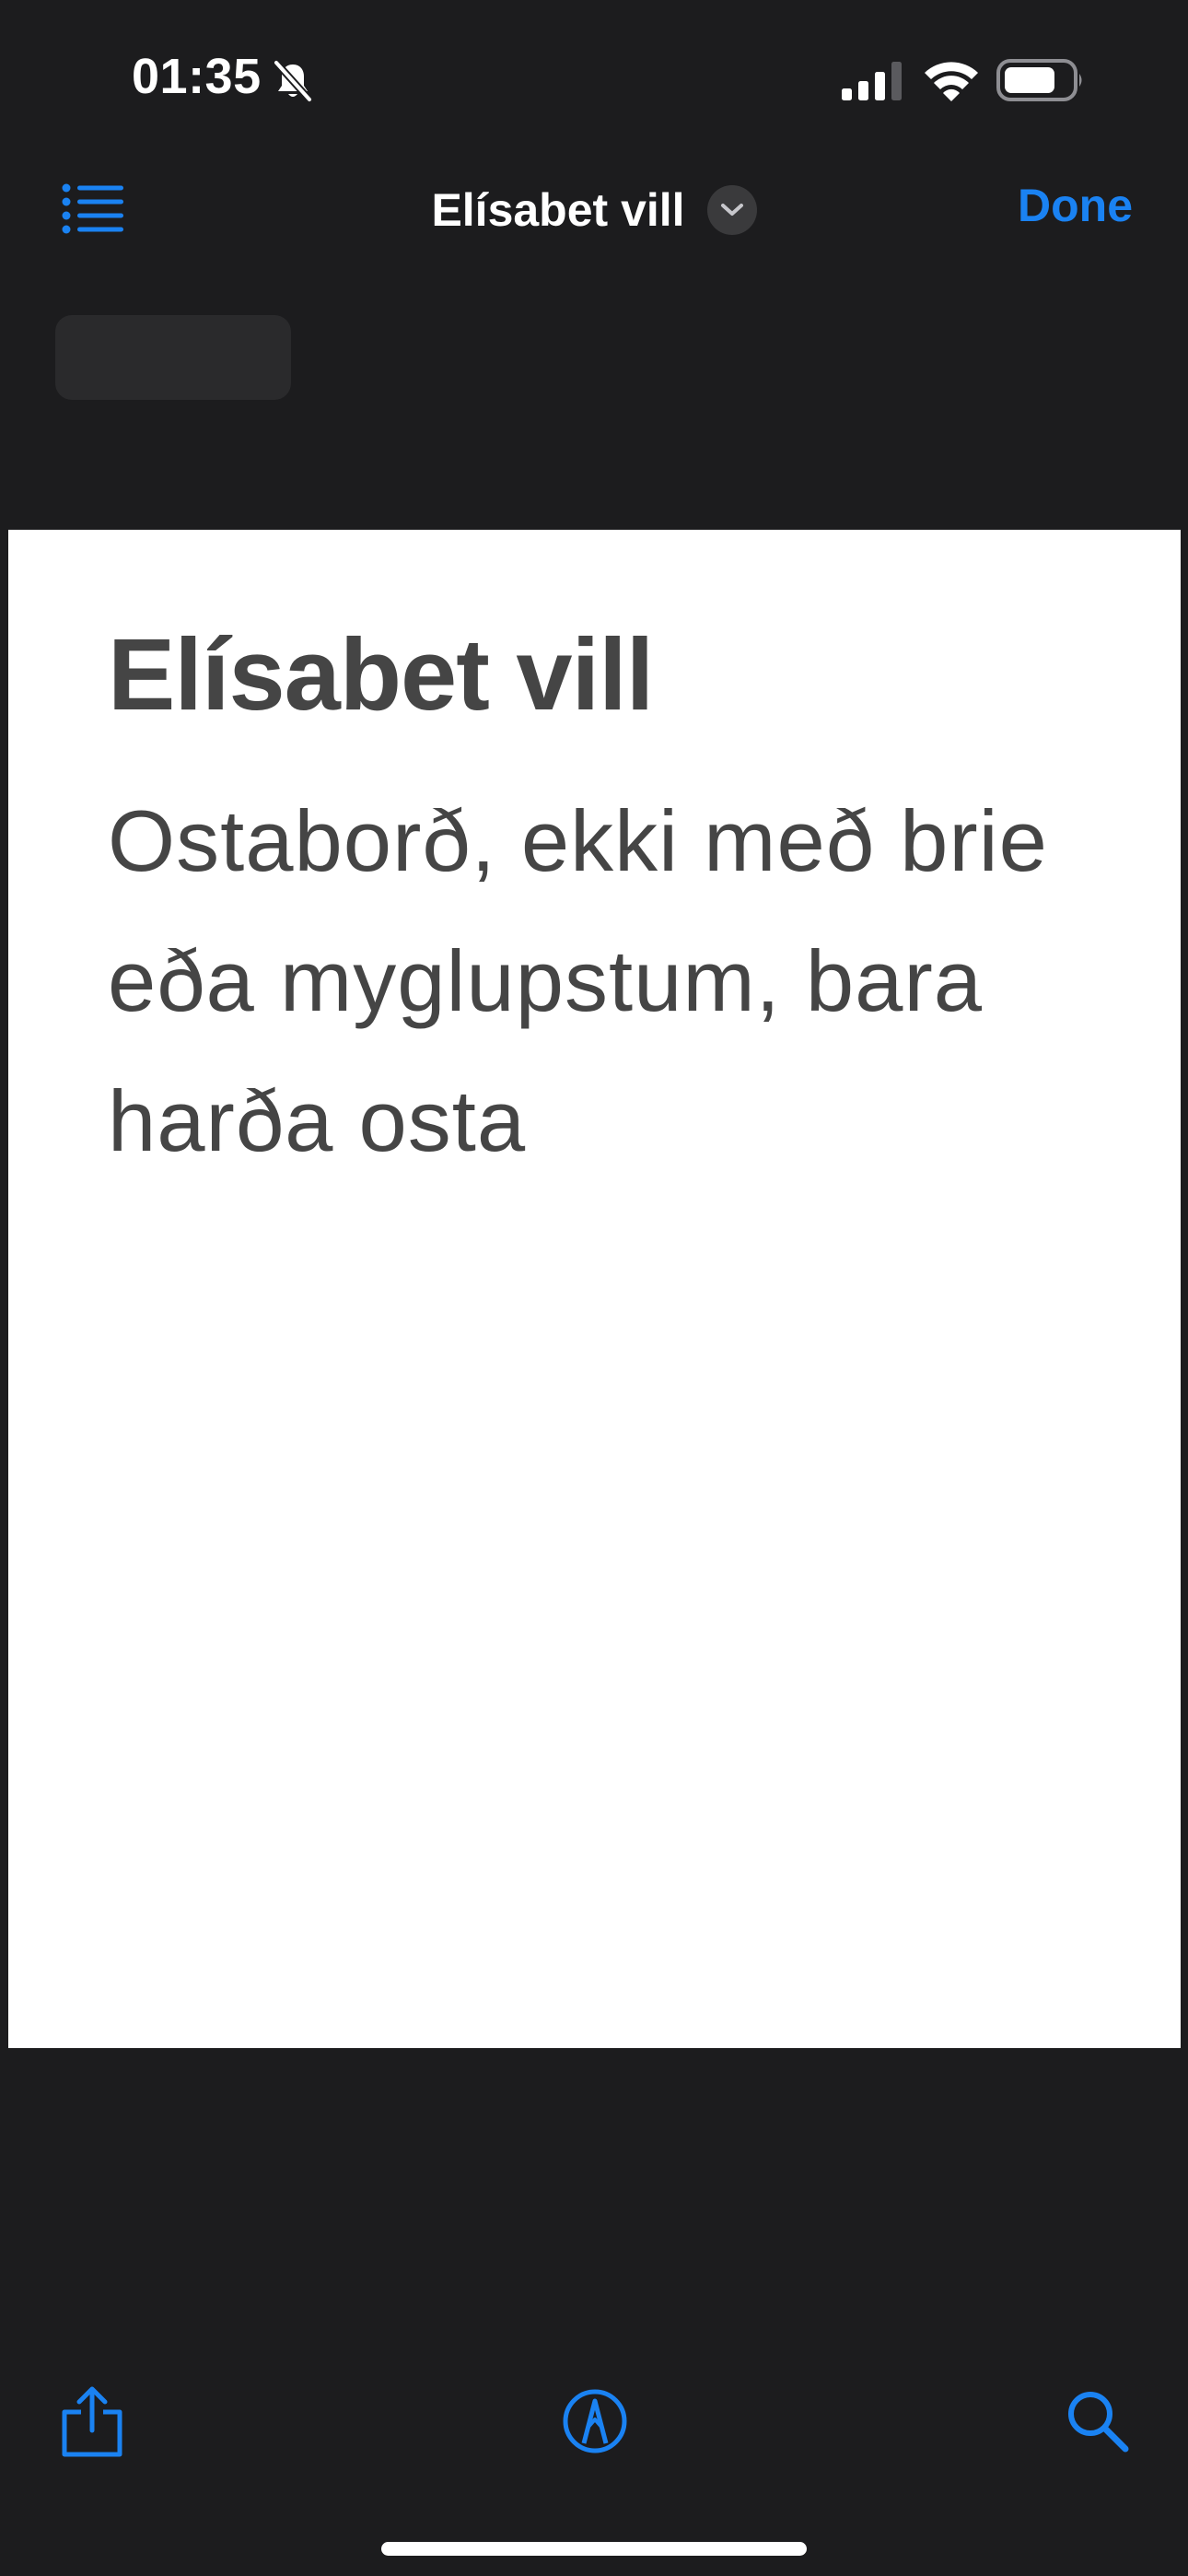 The height and width of the screenshot is (2576, 1188). I want to click on nav-title: Elísabet vill, so click(558, 210).